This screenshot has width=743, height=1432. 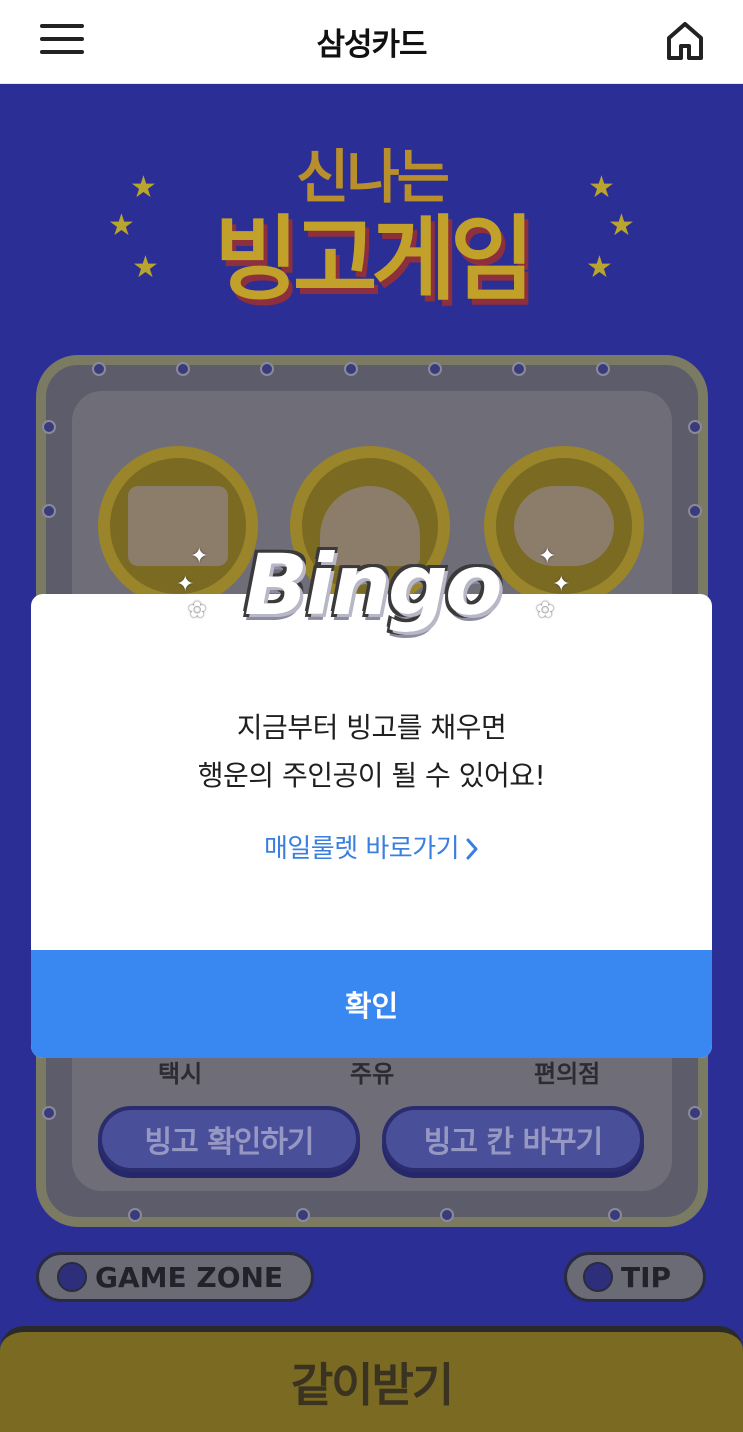 What do you see at coordinates (371, 846) in the screenshot?
I see `daily-roulette-link: 매일룰렛 바로가기` at bounding box center [371, 846].